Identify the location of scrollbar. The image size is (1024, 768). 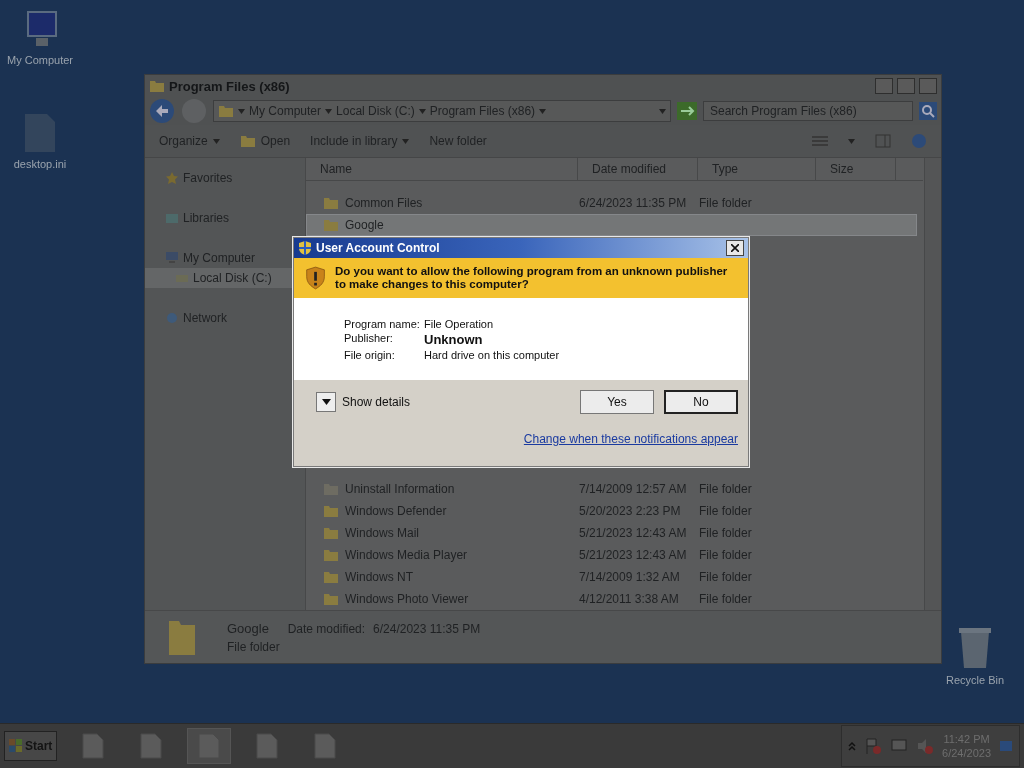
(932, 384).